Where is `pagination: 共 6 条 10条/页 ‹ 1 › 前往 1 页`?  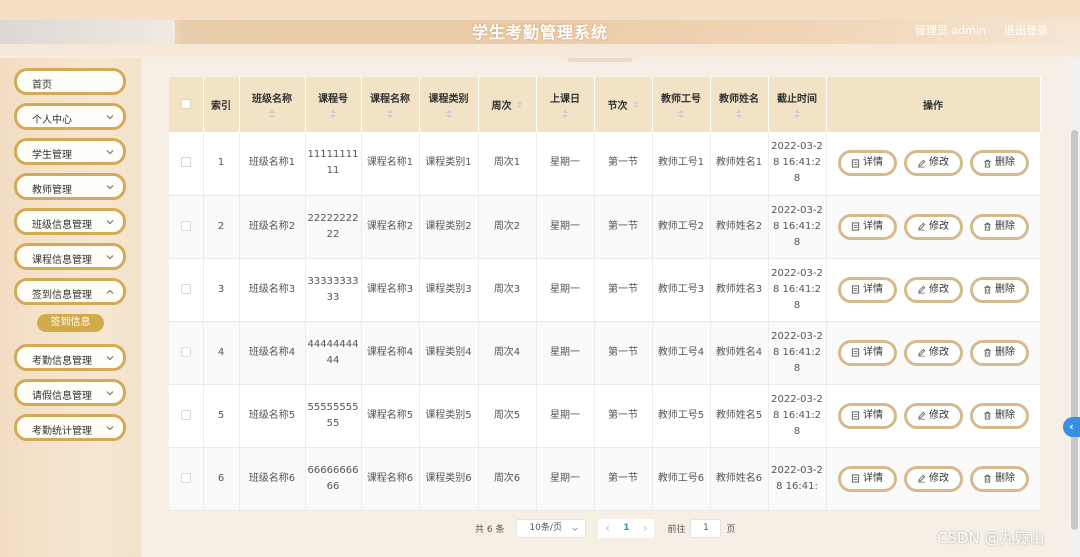 pagination: 共 6 条 10条/页 ‹ 1 › 前往 1 页 is located at coordinates (605, 528).